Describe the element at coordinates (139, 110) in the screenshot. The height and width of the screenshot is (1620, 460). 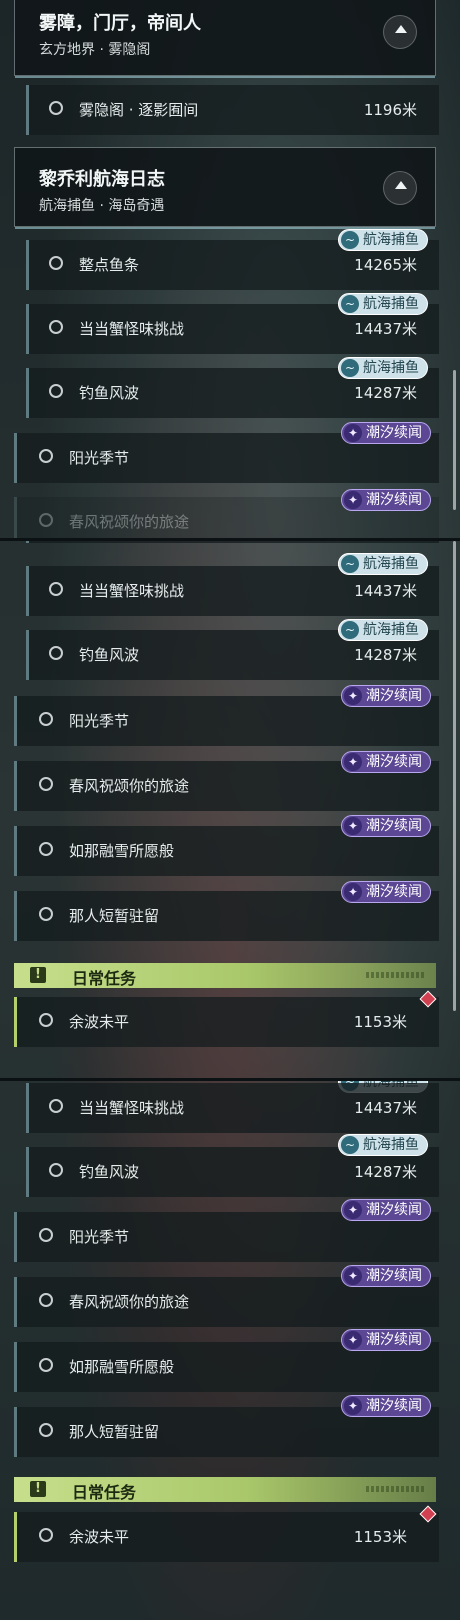
I see `quest-label: 雾隐阁 · 逐影囿间` at that location.